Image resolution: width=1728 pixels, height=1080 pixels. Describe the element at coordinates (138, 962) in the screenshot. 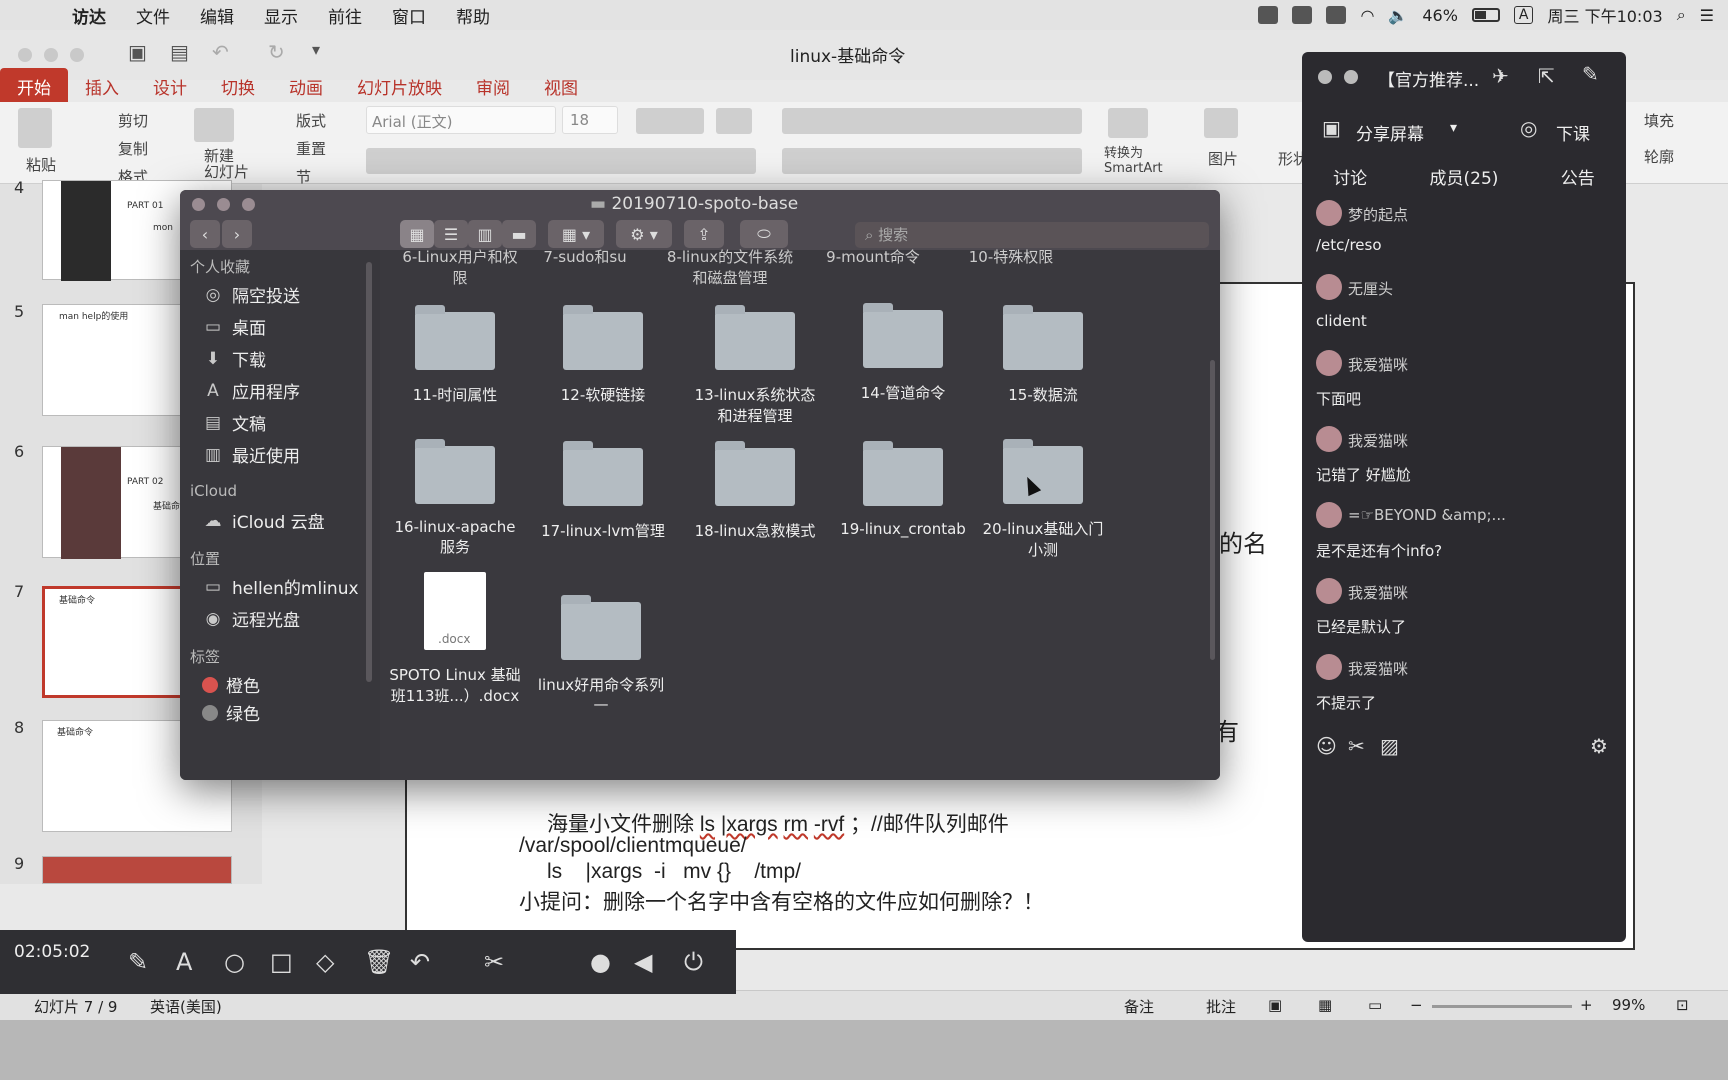

I see `pen-icon: ✎` at that location.